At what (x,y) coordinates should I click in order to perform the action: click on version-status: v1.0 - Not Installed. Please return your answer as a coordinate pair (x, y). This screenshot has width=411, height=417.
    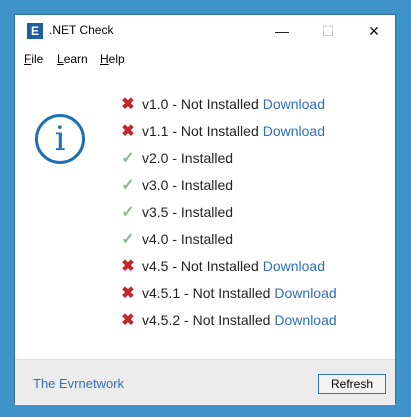
    Looking at the image, I should click on (200, 104).